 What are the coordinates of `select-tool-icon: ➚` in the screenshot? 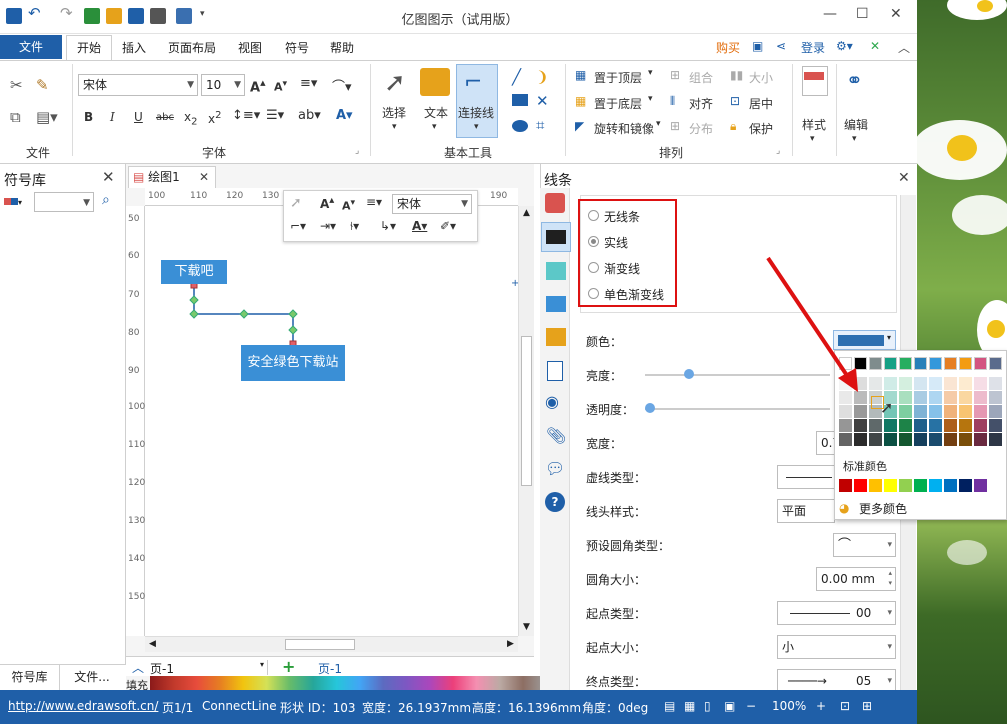 It's located at (395, 83).